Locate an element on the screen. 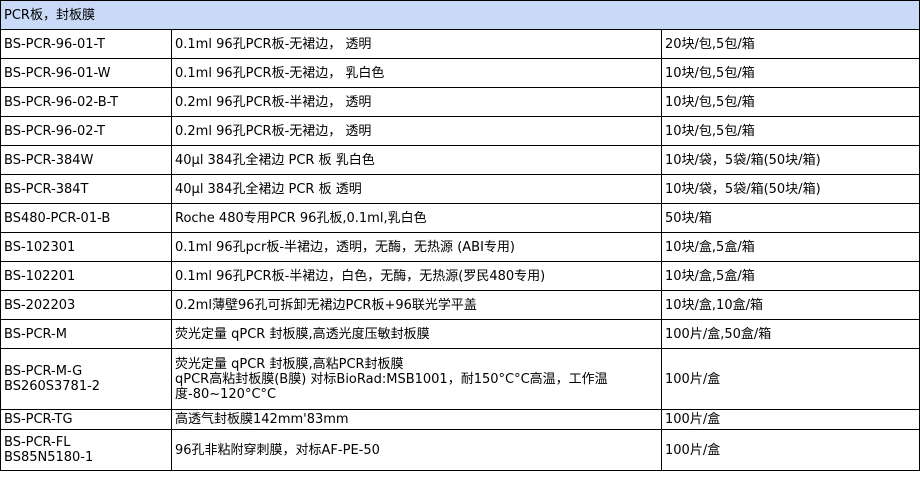 This screenshot has height=495, width=920. product-description-cell-line: 96孔非粘附穿刺膜，对标AF-PE-50 is located at coordinates (277, 450).